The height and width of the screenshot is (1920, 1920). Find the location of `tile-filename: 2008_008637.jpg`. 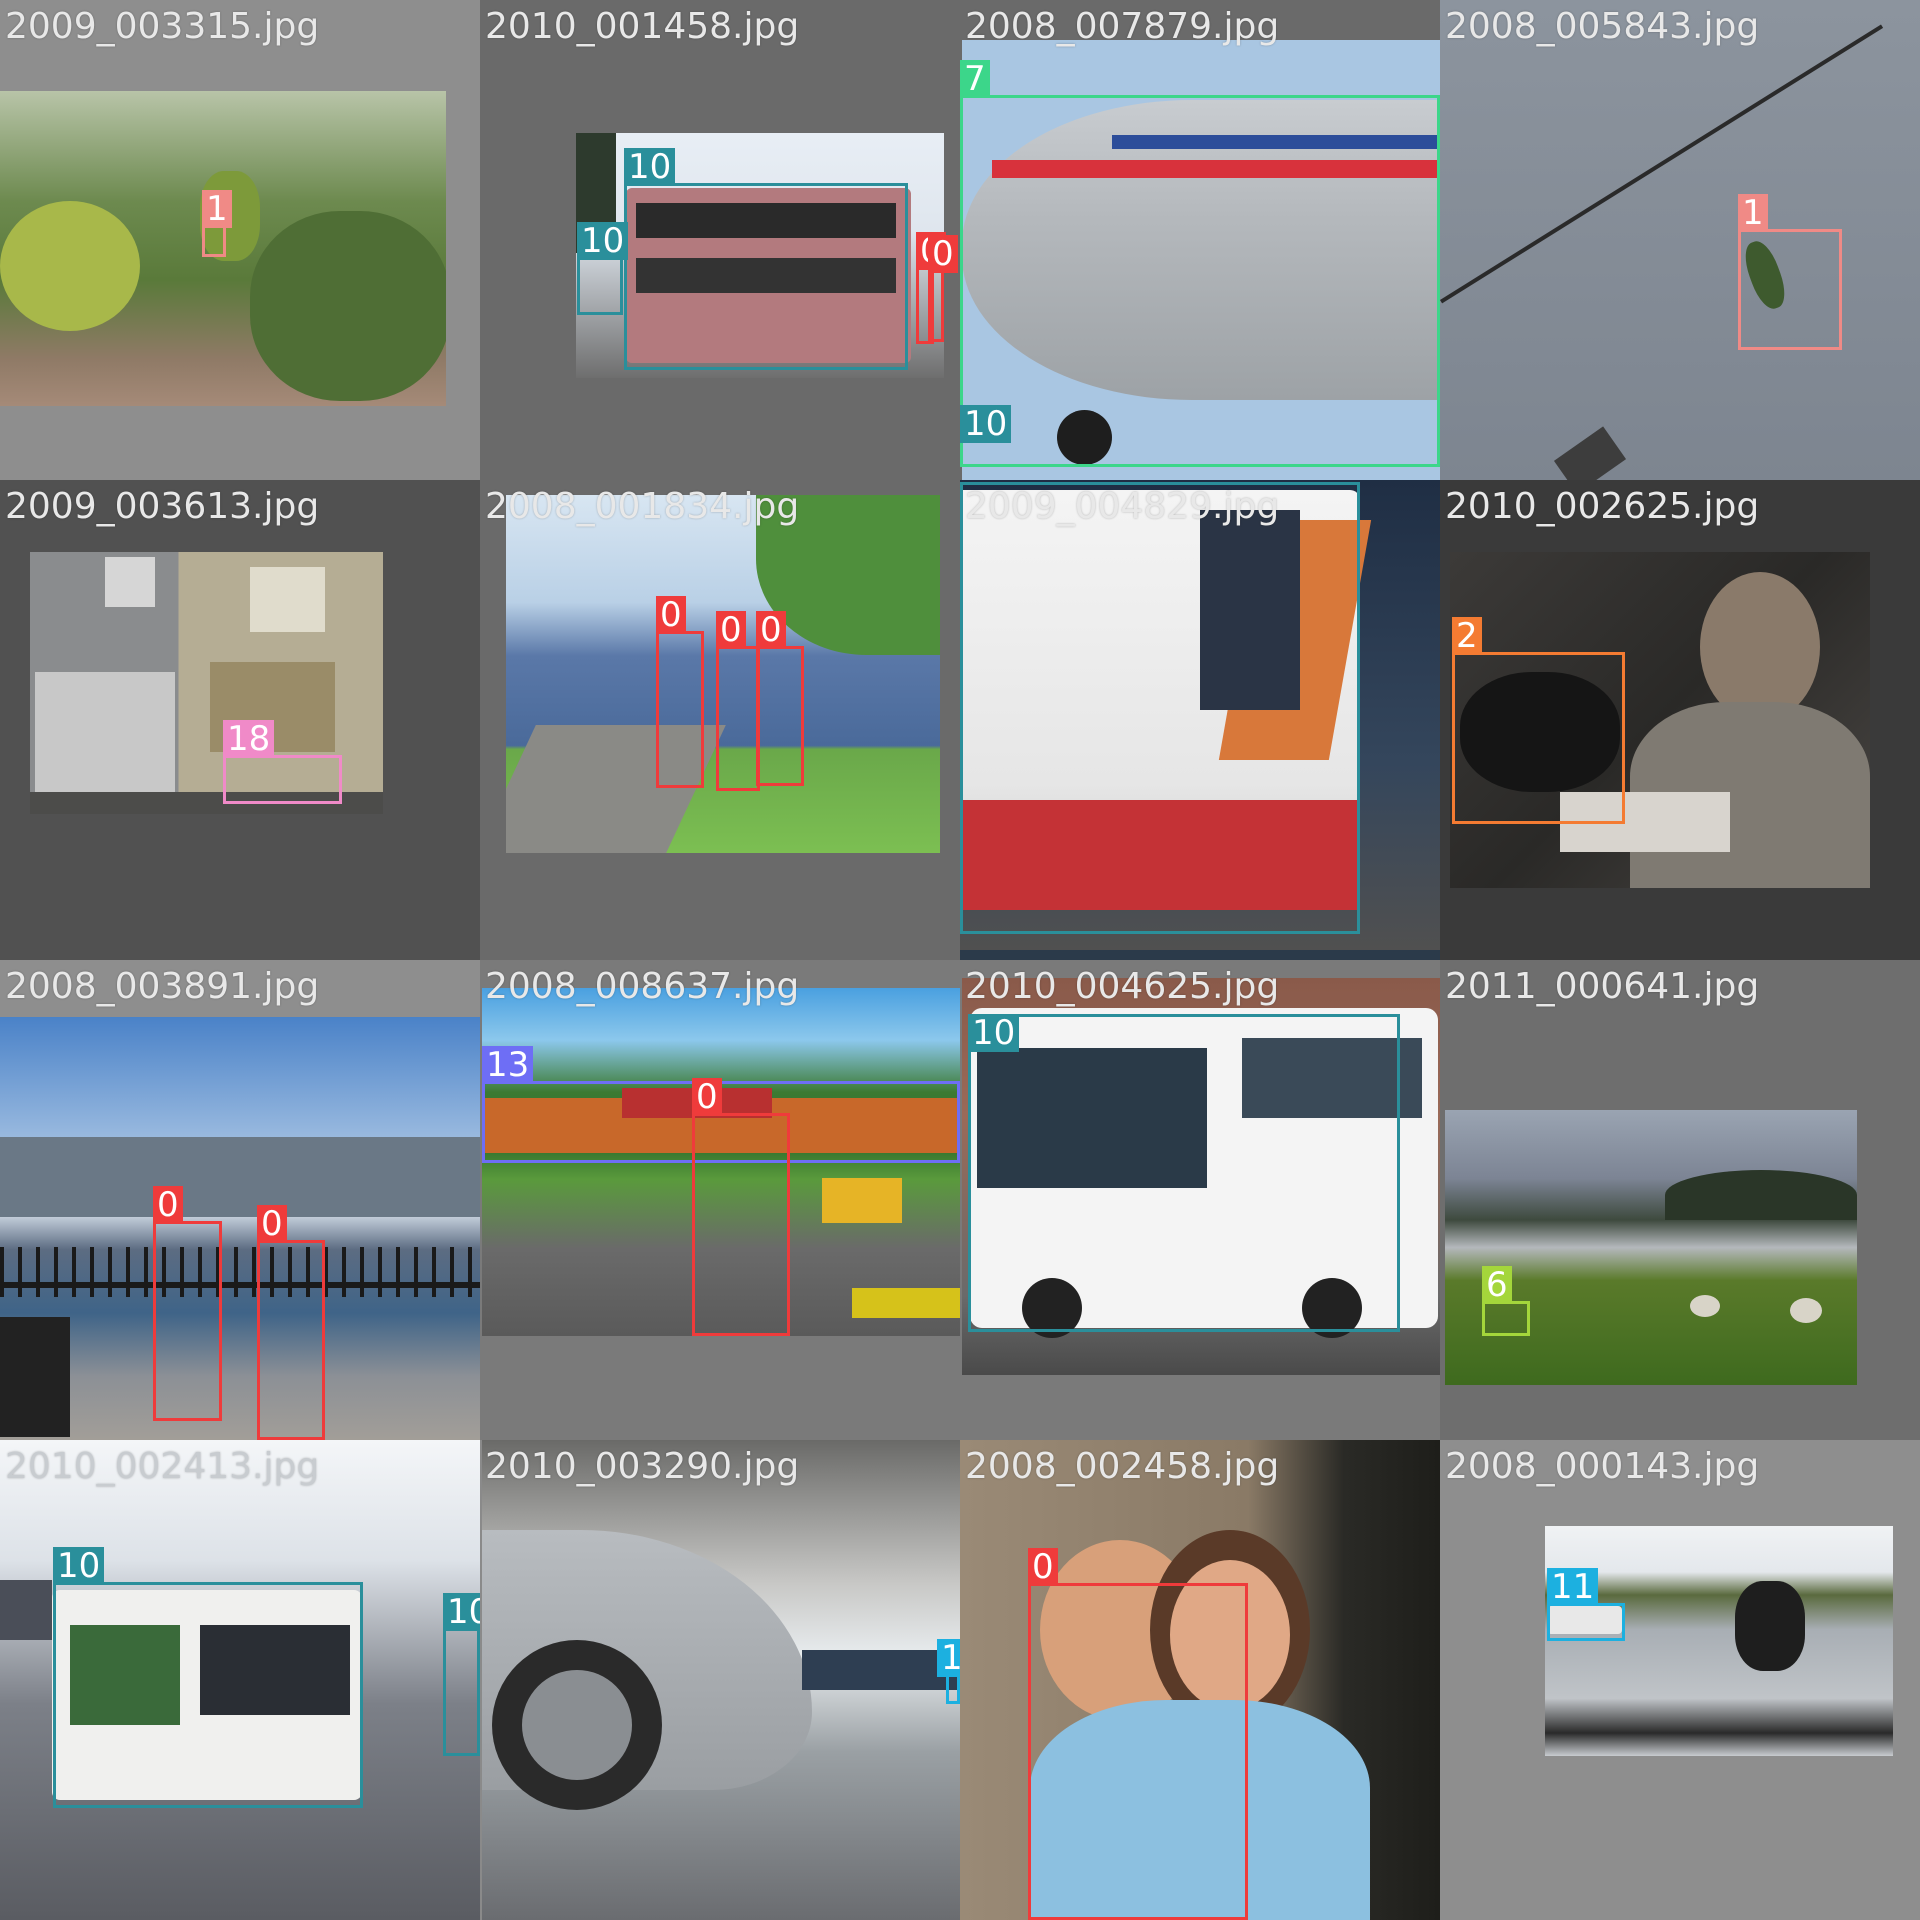

tile-filename: 2008_008637.jpg is located at coordinates (642, 986).